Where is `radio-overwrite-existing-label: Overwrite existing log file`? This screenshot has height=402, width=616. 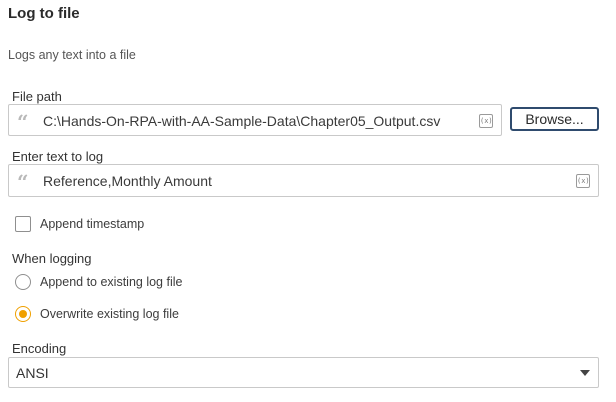 radio-overwrite-existing-label: Overwrite existing log file is located at coordinates (109, 314).